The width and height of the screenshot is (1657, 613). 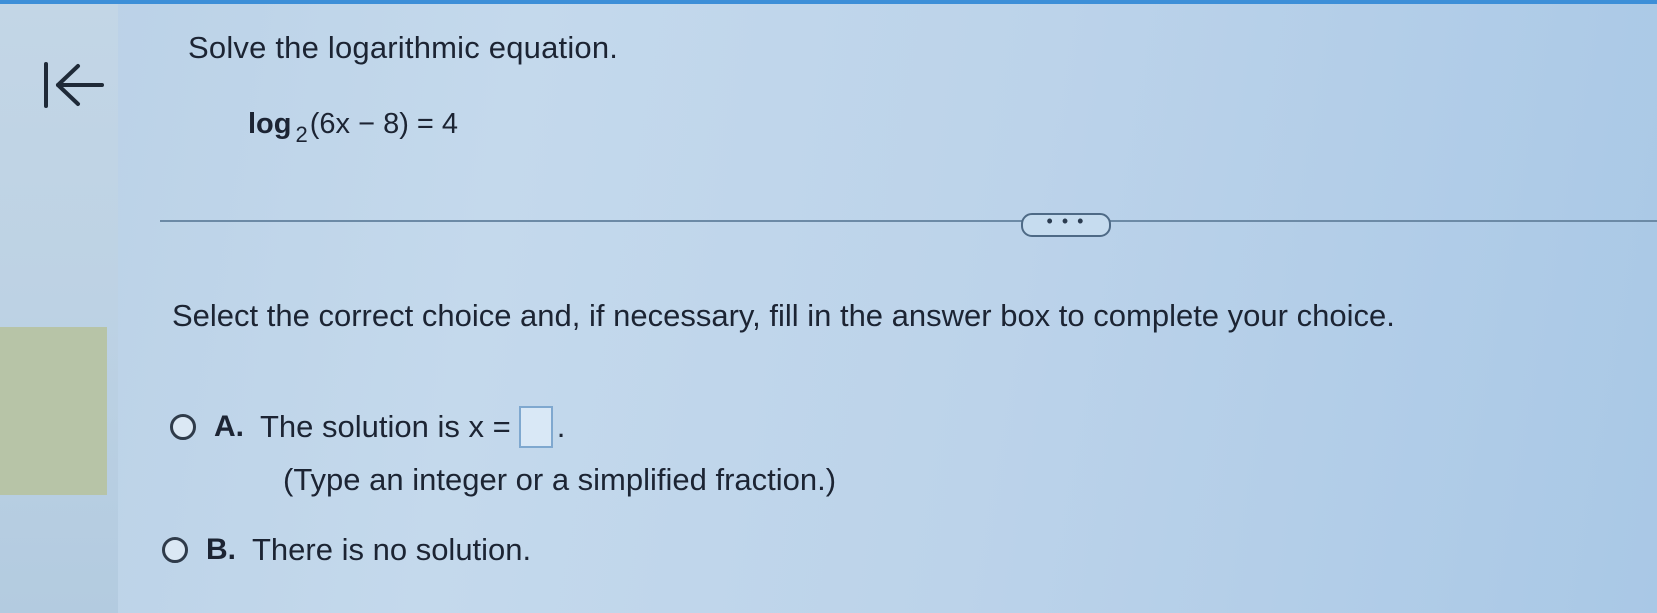 What do you see at coordinates (392, 549) in the screenshot?
I see `choice-b-text: There is no solution.` at bounding box center [392, 549].